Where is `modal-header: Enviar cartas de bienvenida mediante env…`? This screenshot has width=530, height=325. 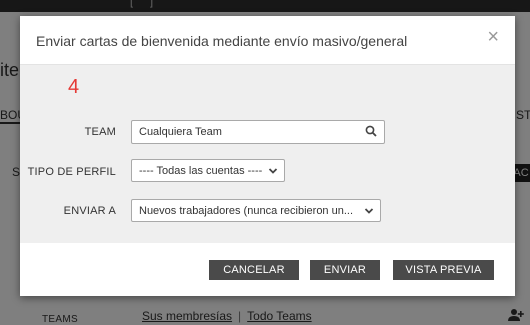
modal-header: Enviar cartas de bienvenida mediante env… is located at coordinates (267, 40).